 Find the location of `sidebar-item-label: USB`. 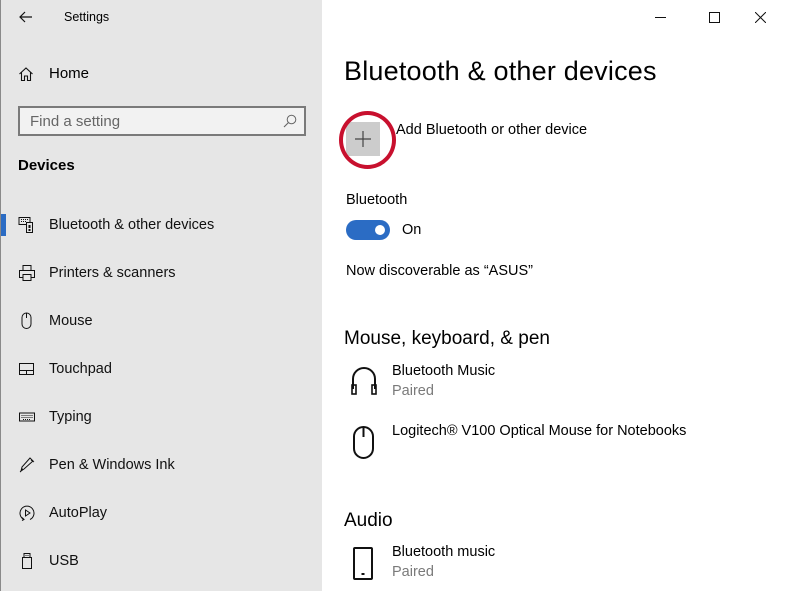

sidebar-item-label: USB is located at coordinates (64, 561).